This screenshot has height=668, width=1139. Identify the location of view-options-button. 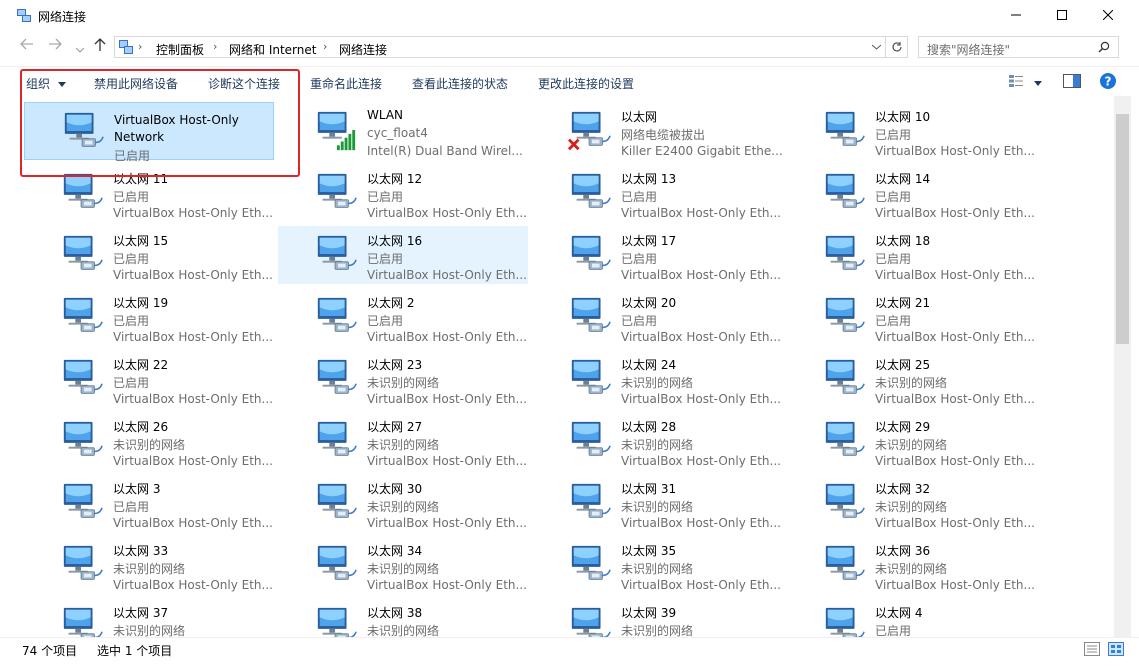
(1016, 82).